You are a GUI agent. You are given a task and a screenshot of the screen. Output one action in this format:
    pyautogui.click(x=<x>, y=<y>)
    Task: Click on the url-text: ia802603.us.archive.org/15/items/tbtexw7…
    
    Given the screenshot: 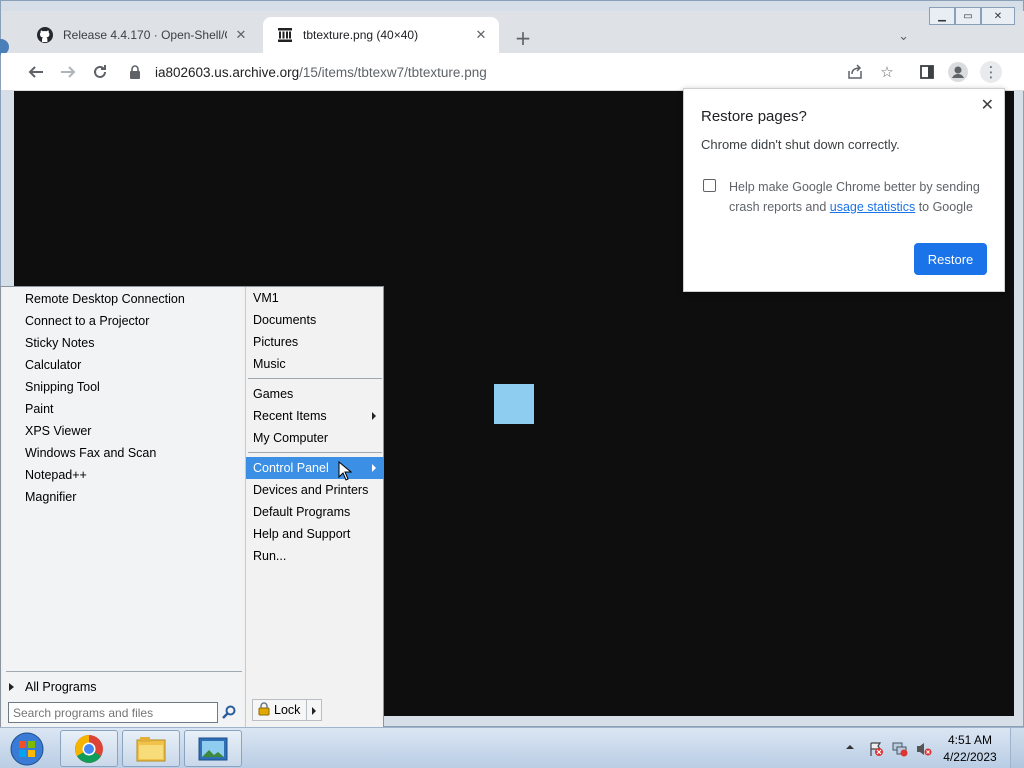 What is the action you would take?
    pyautogui.click(x=321, y=72)
    